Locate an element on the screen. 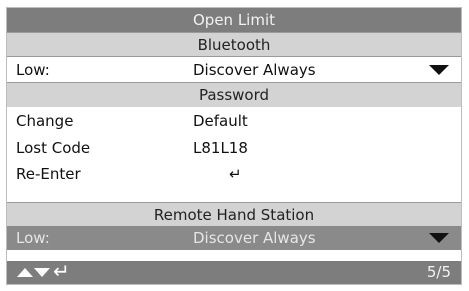 The image size is (469, 291). bluetooth-discovery-select: Low: Discover Always is located at coordinates (234, 69).